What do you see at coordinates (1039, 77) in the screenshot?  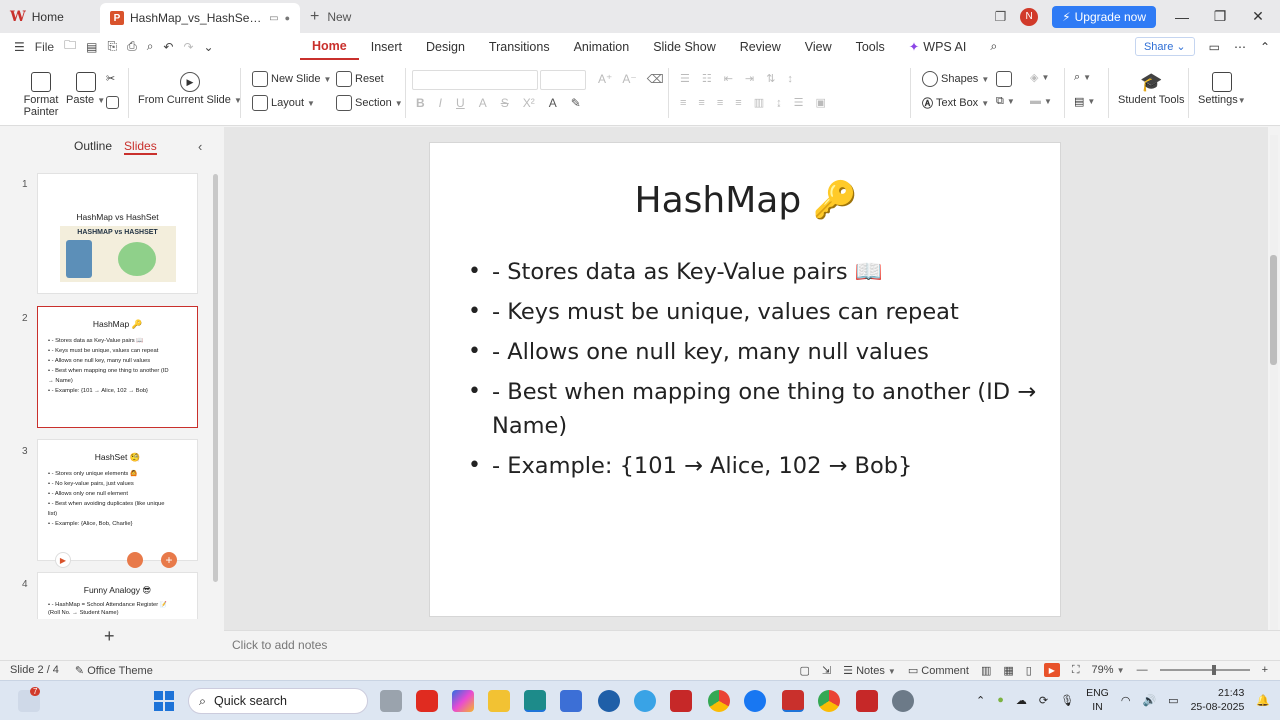 I see `fill-color-icon: ◈ ▼` at bounding box center [1039, 77].